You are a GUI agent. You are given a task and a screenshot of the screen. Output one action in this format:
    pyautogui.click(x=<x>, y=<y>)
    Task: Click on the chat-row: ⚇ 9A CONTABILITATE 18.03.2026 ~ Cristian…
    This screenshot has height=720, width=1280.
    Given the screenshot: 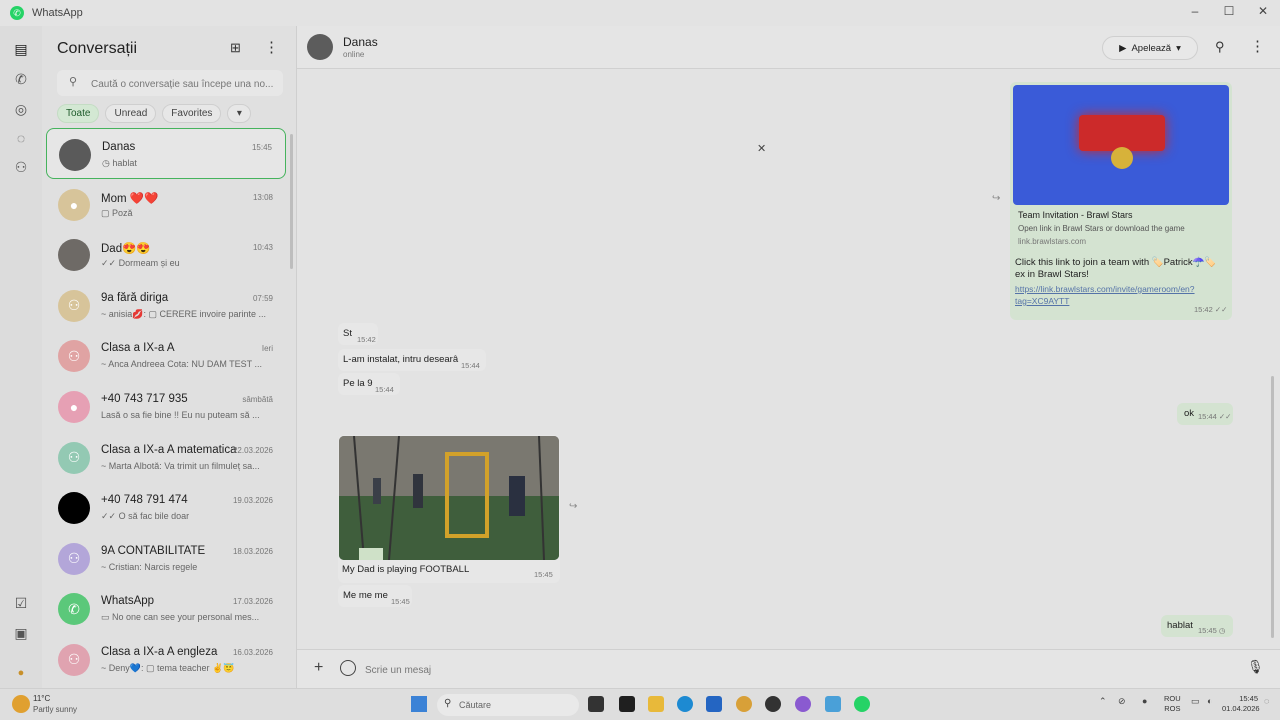 What is the action you would take?
    pyautogui.click(x=166, y=558)
    